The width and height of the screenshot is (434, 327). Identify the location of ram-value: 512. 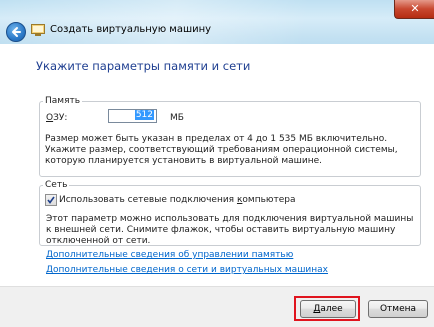
(144, 115).